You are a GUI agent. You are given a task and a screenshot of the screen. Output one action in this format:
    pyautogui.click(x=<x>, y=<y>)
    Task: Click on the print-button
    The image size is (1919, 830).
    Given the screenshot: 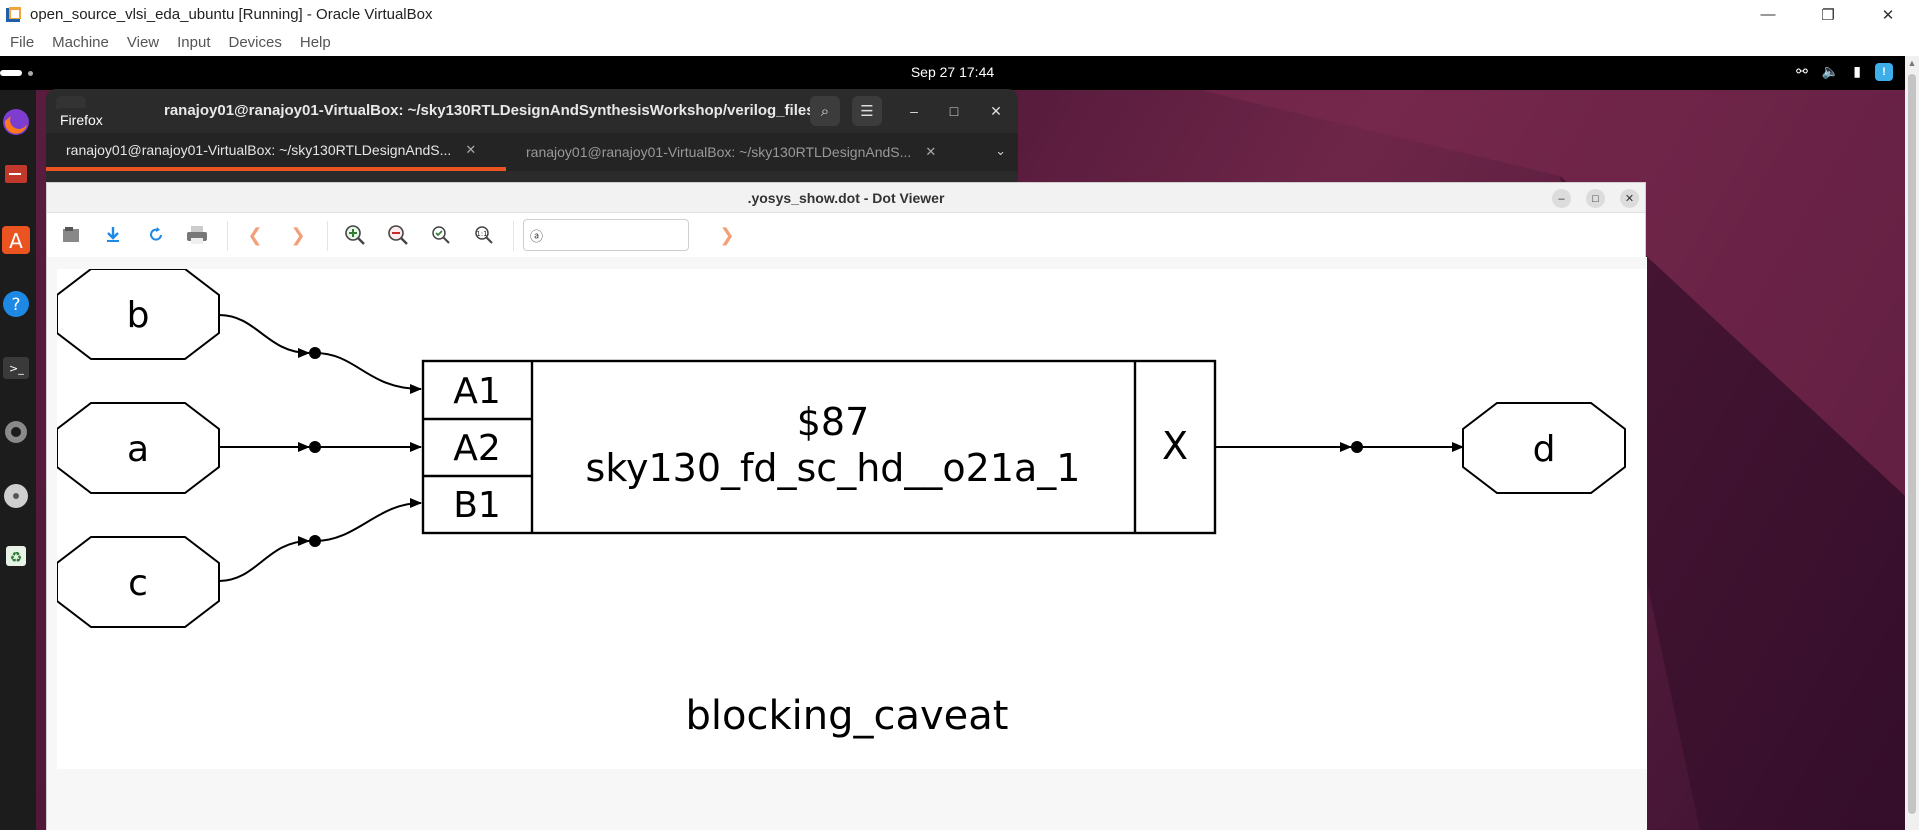 What is the action you would take?
    pyautogui.click(x=197, y=235)
    